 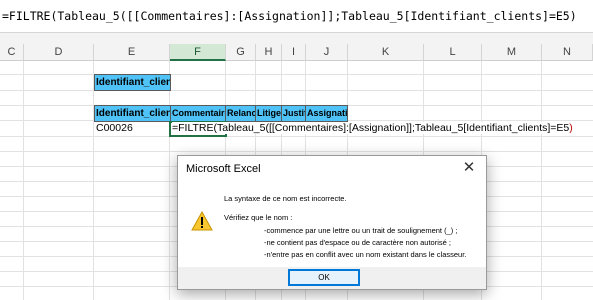 What do you see at coordinates (293, 113) in the screenshot?
I see `table-header-justif: Justif` at bounding box center [293, 113].